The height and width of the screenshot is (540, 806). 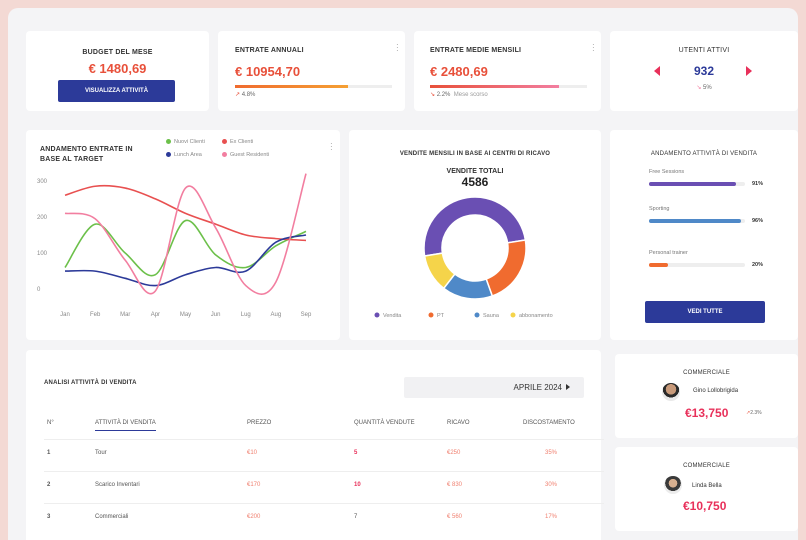 What do you see at coordinates (384, 423) in the screenshot?
I see `col-header-quantity: QUANTITÀ VENDUTE` at bounding box center [384, 423].